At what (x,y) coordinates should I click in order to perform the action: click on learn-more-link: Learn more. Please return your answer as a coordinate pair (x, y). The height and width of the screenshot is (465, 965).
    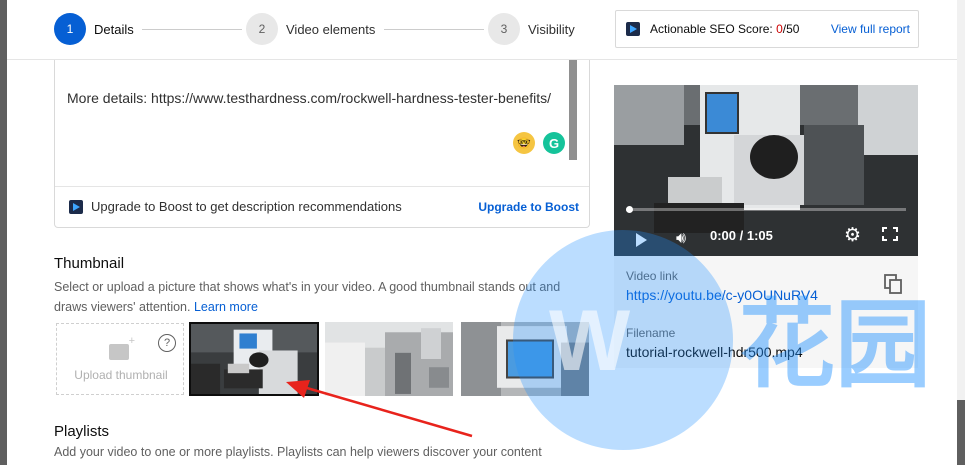
    Looking at the image, I should click on (226, 307).